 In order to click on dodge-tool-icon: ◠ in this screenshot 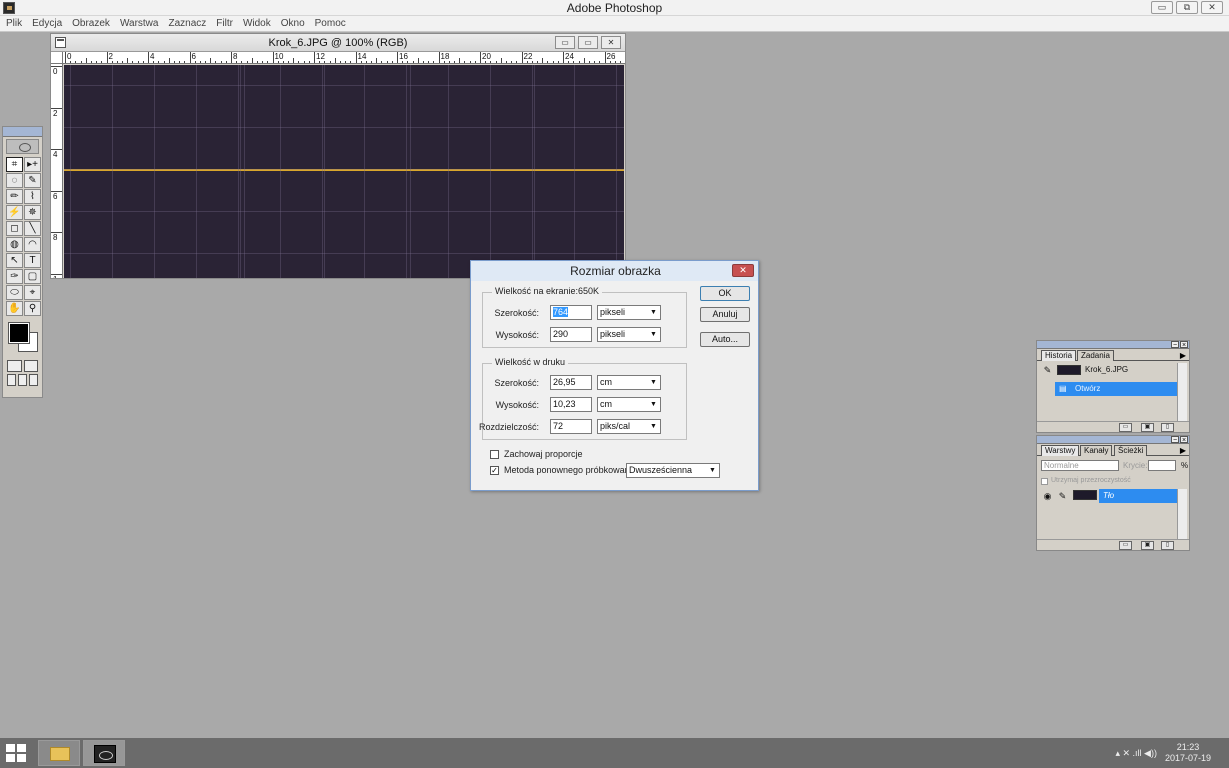, I will do `click(32, 244)`.